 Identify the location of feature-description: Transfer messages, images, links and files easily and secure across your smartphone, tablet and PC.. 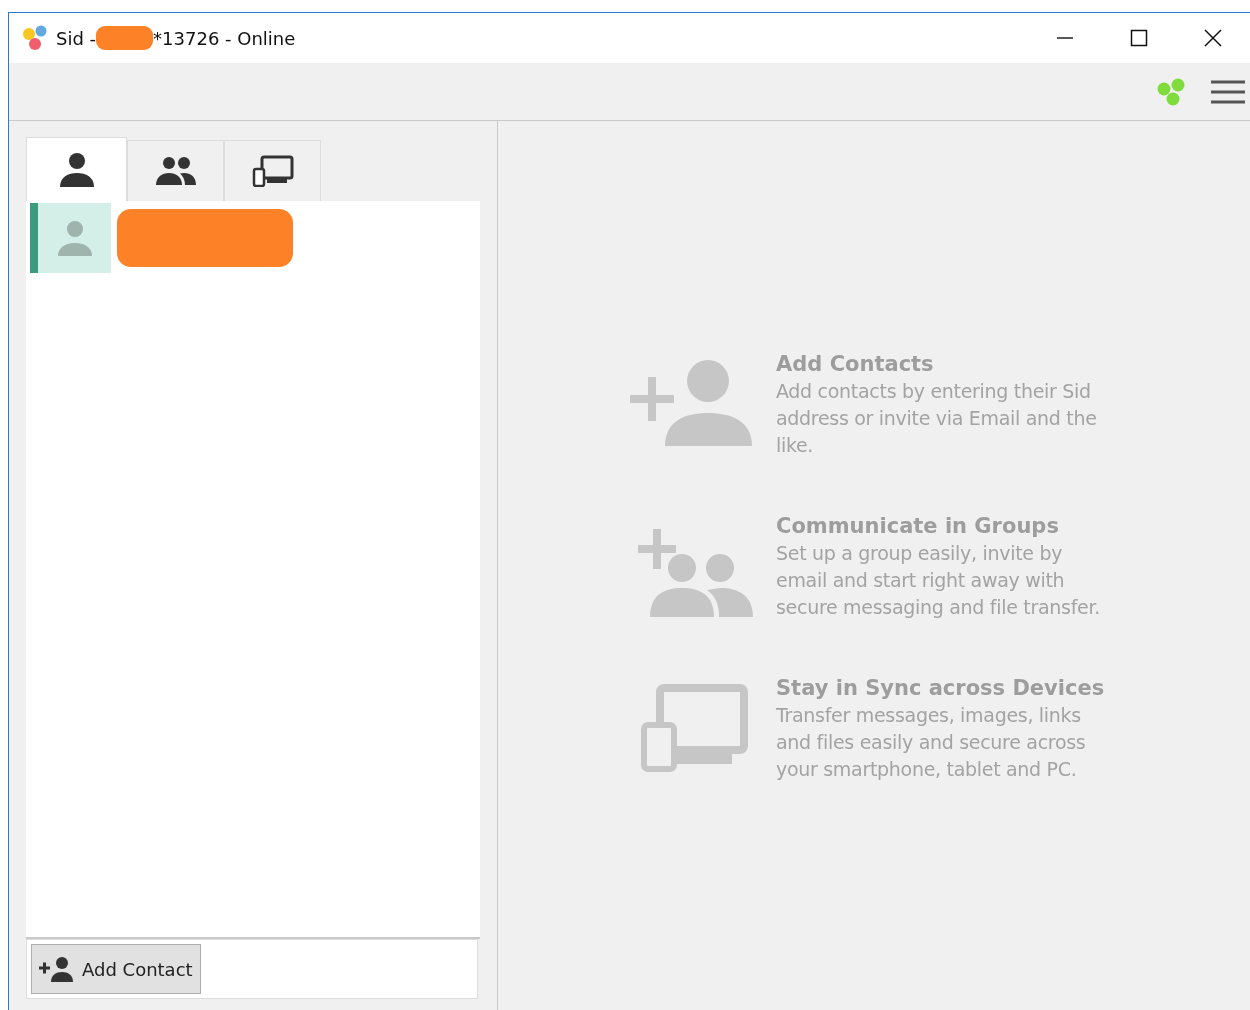
(931, 742).